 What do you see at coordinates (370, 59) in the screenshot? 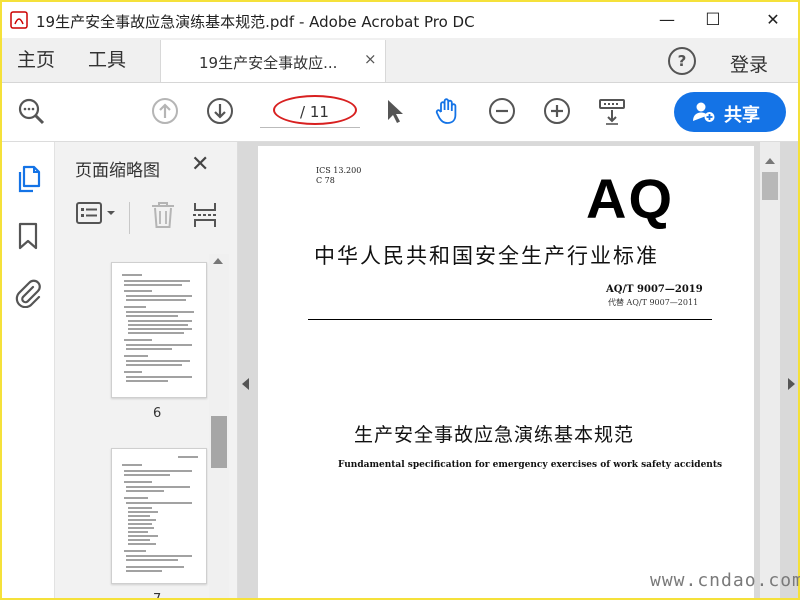
I see `document-tab-close-button: ×` at bounding box center [370, 59].